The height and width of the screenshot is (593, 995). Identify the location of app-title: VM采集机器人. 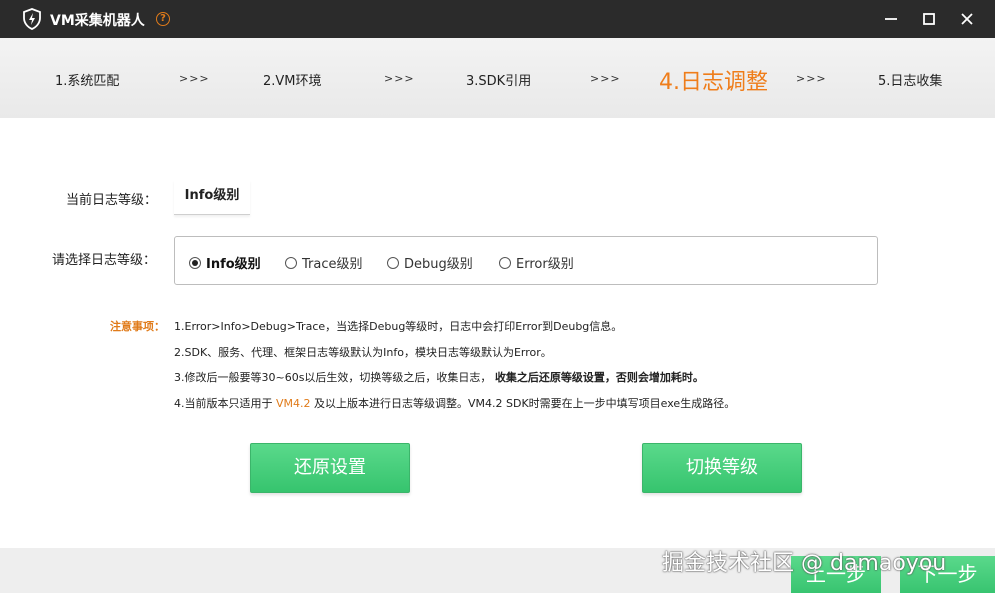
(97, 21).